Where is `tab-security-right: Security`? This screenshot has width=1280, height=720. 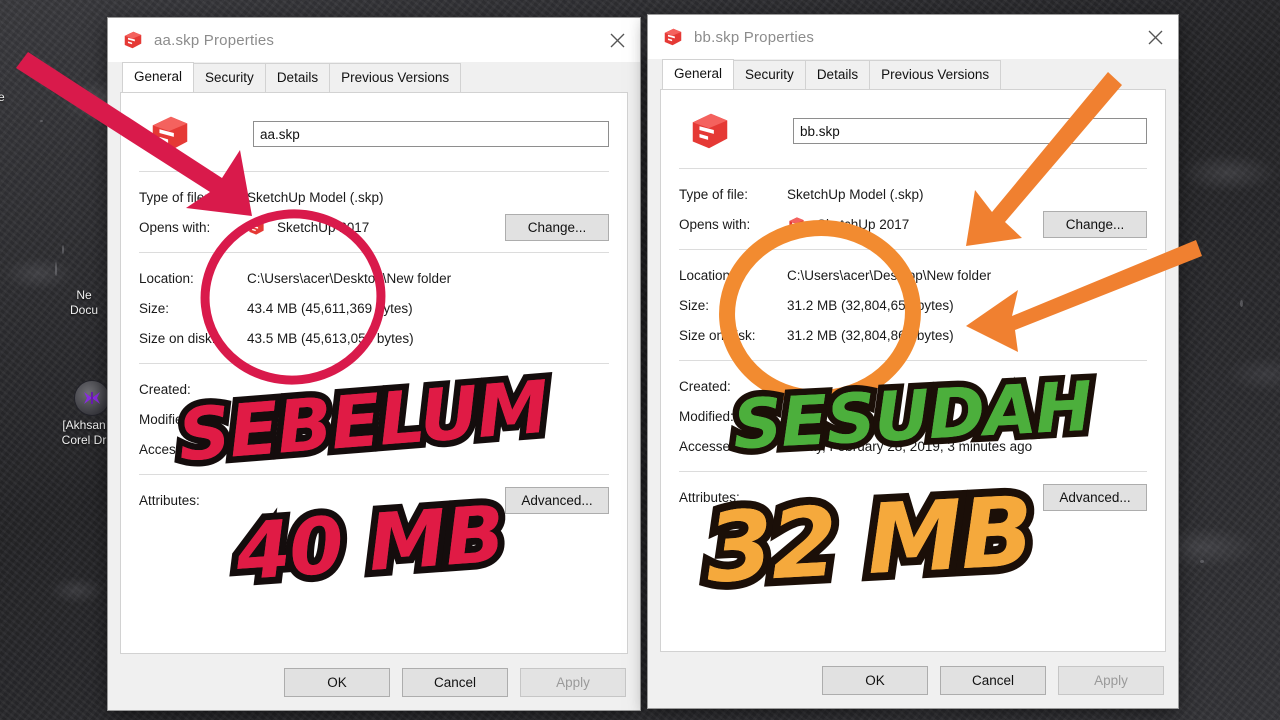 tab-security-right: Security is located at coordinates (769, 74).